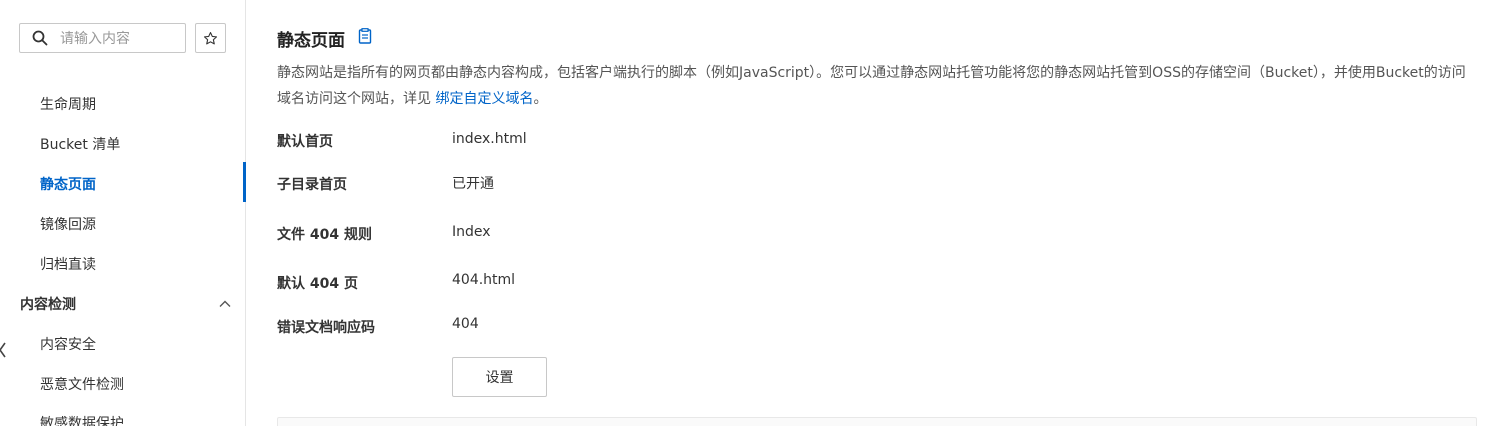 Image resolution: width=1492 pixels, height=426 pixels. Describe the element at coordinates (484, 280) in the screenshot. I see `default-404-page-value: 404.html` at that location.